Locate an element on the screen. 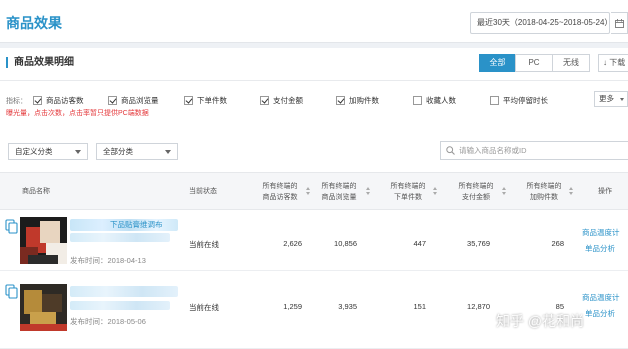 The width and height of the screenshot is (628, 349). pay-cell: 12,870 is located at coordinates (478, 306).